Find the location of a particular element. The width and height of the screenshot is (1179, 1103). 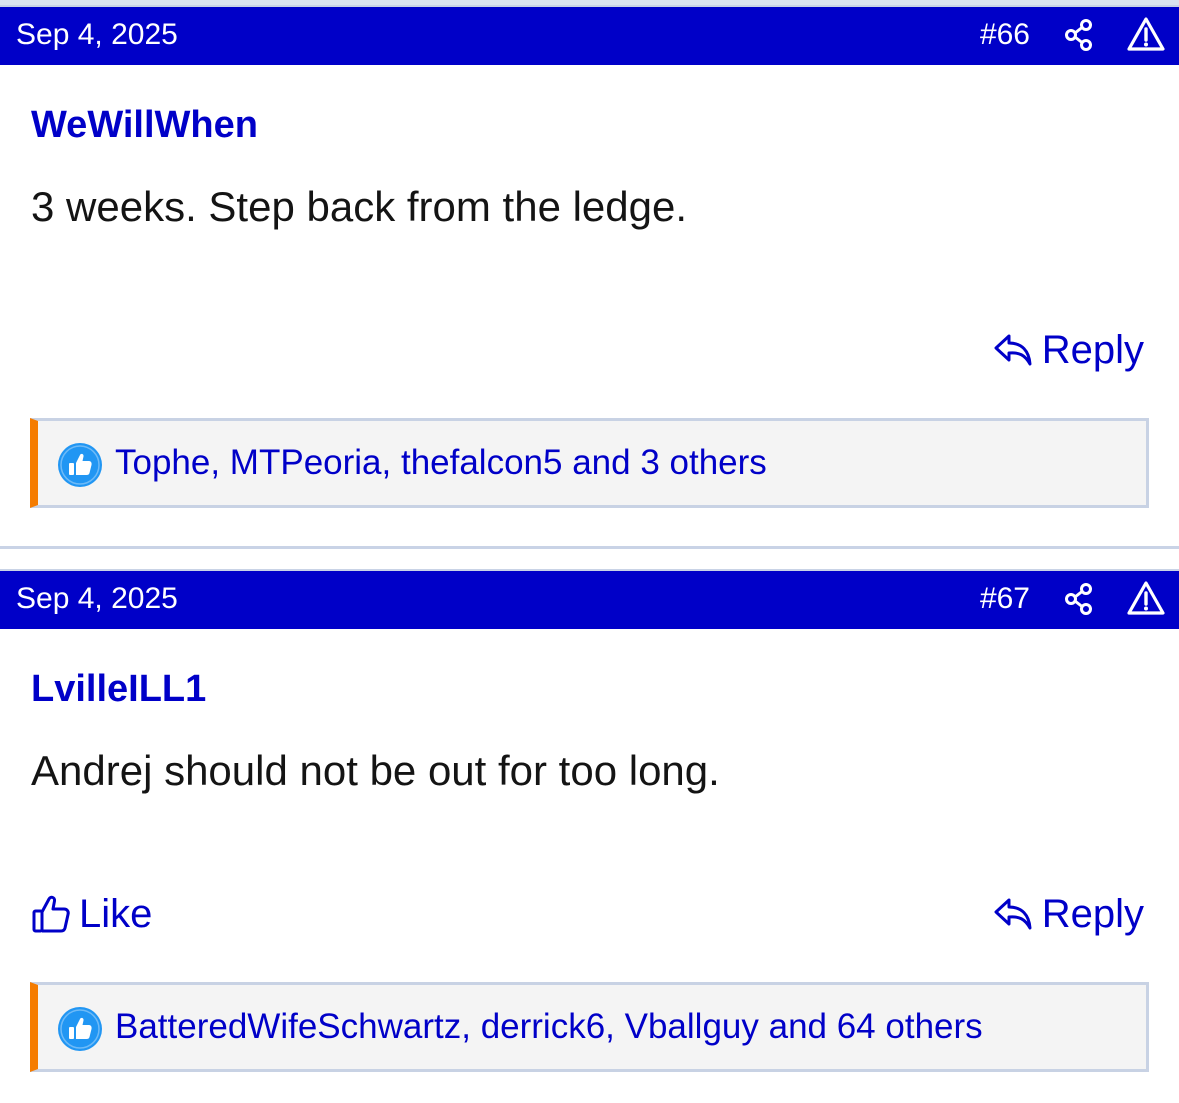

post-number-link: #66 is located at coordinates (1005, 35).